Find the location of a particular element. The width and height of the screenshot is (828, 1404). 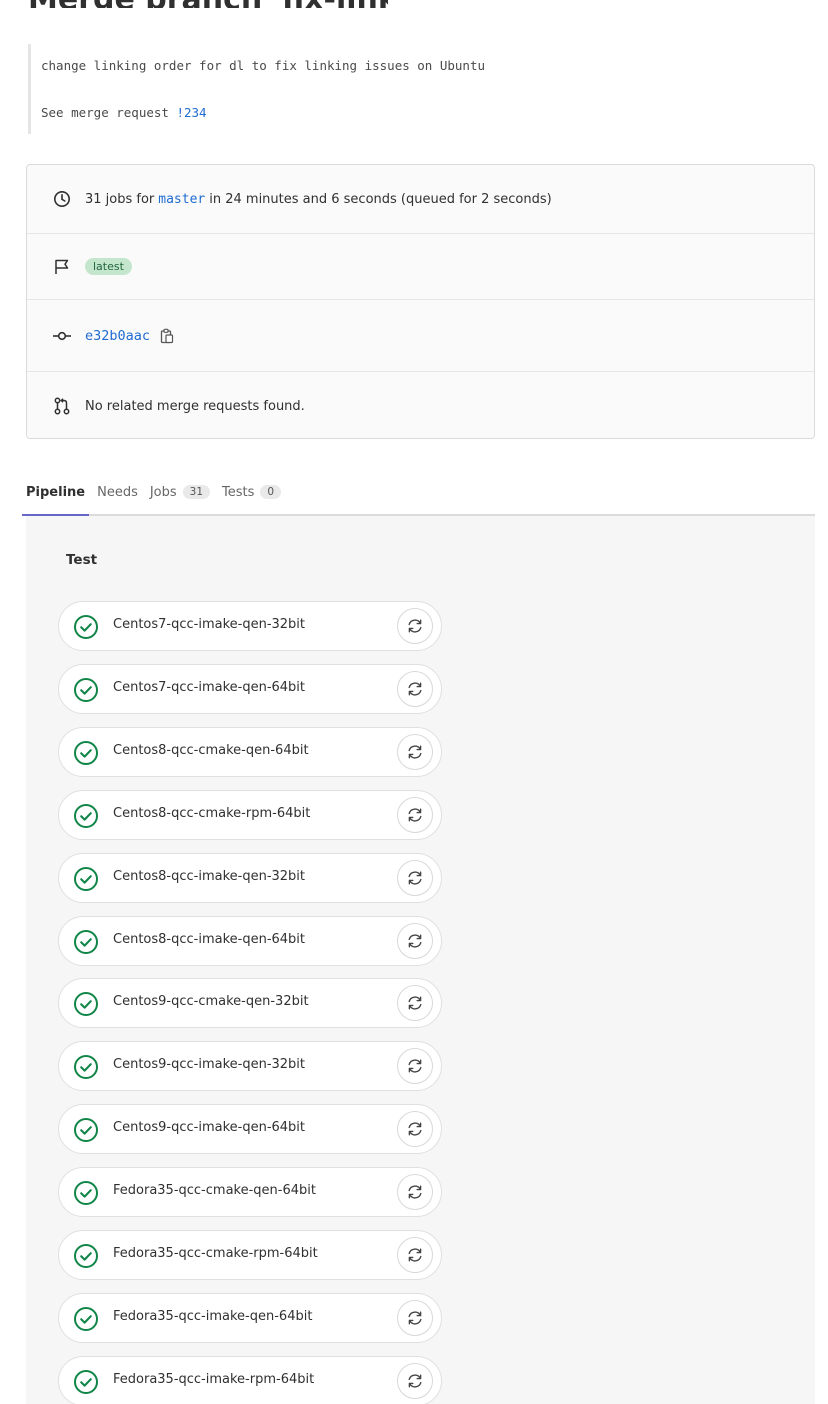

copy-clipboard-icon is located at coordinates (167, 336).